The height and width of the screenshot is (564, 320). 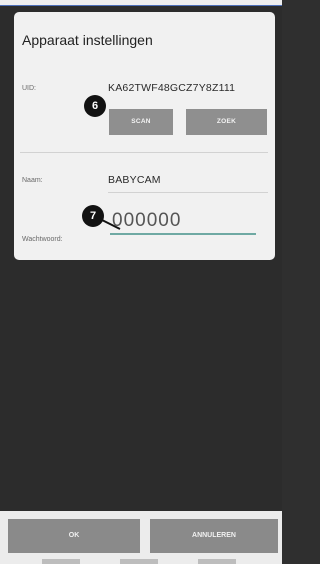 What do you see at coordinates (87, 40) in the screenshot?
I see `dialog-title: Apparaat instellingen` at bounding box center [87, 40].